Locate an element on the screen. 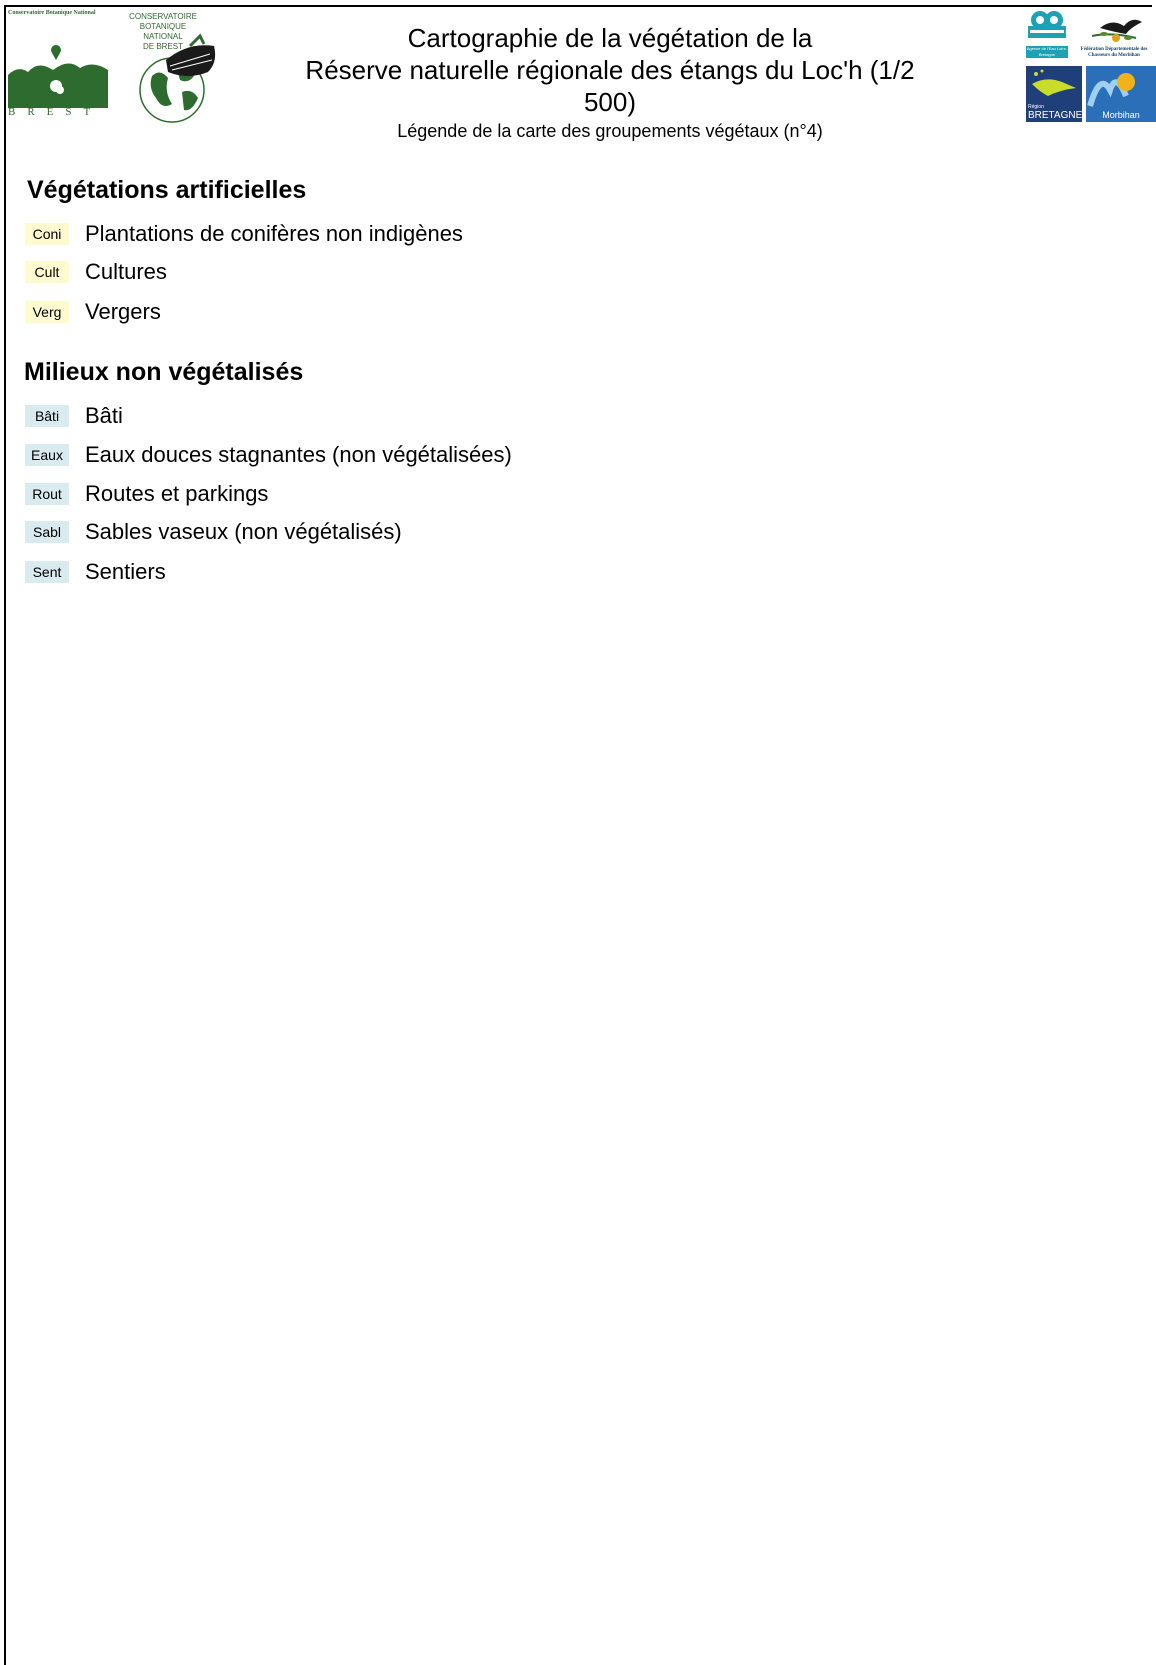 The image size is (1156, 1665). cbn-small-text: Conservatoire Botanique National is located at coordinates (52, 13).